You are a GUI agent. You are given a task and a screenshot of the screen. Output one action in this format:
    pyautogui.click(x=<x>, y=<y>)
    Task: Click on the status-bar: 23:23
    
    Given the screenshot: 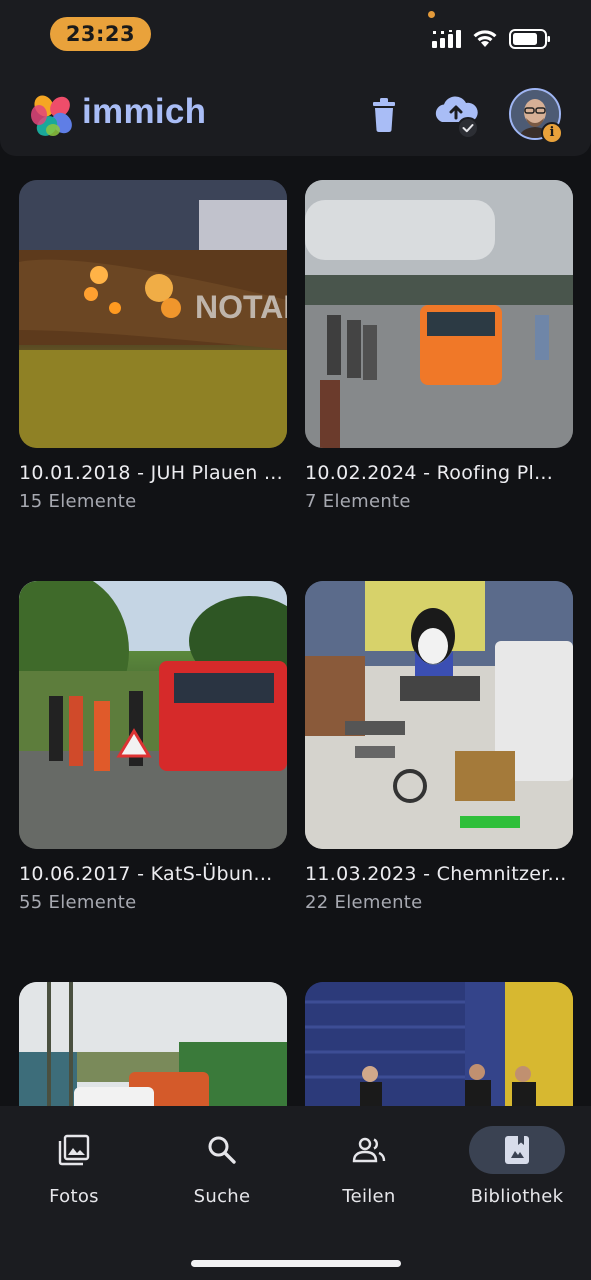 What is the action you would take?
    pyautogui.click(x=295, y=36)
    